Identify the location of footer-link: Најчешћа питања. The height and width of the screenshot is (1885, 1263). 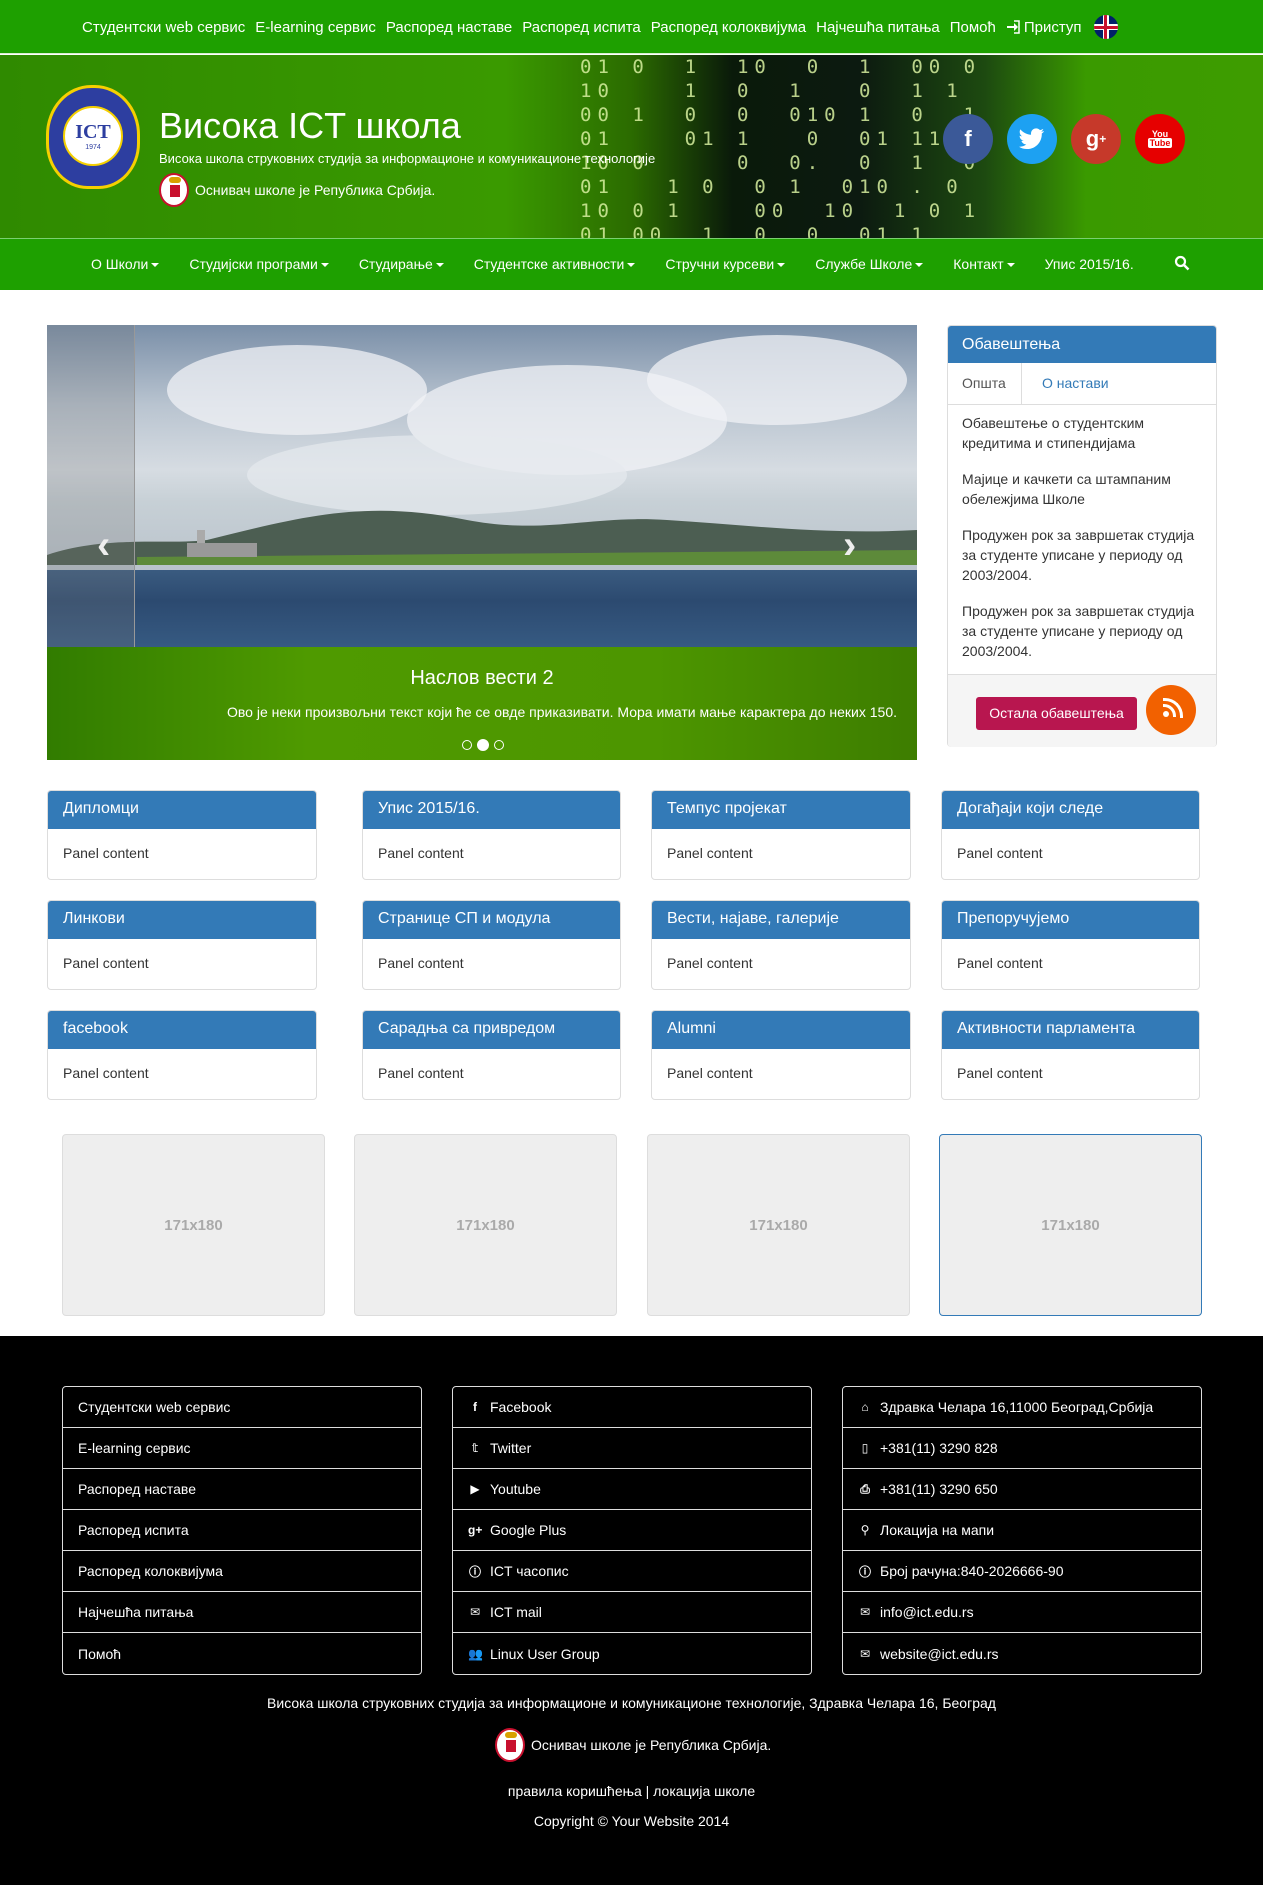
(242, 1612).